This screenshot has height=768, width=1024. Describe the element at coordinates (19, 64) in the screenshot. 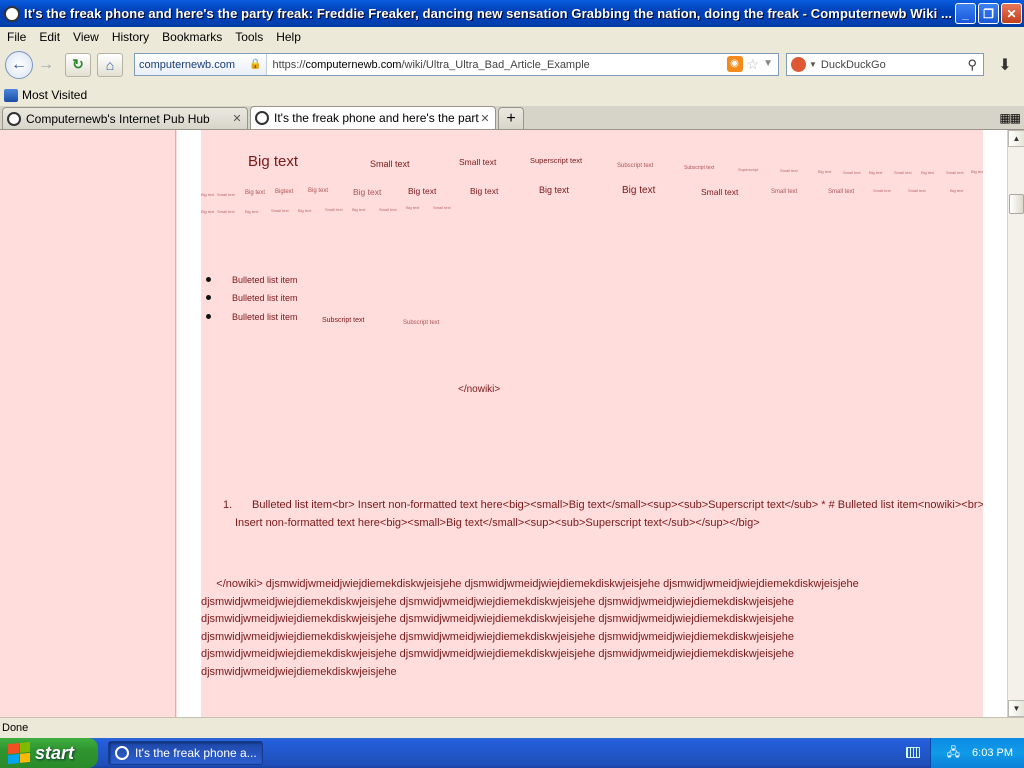

I see `back-icon: ←` at that location.